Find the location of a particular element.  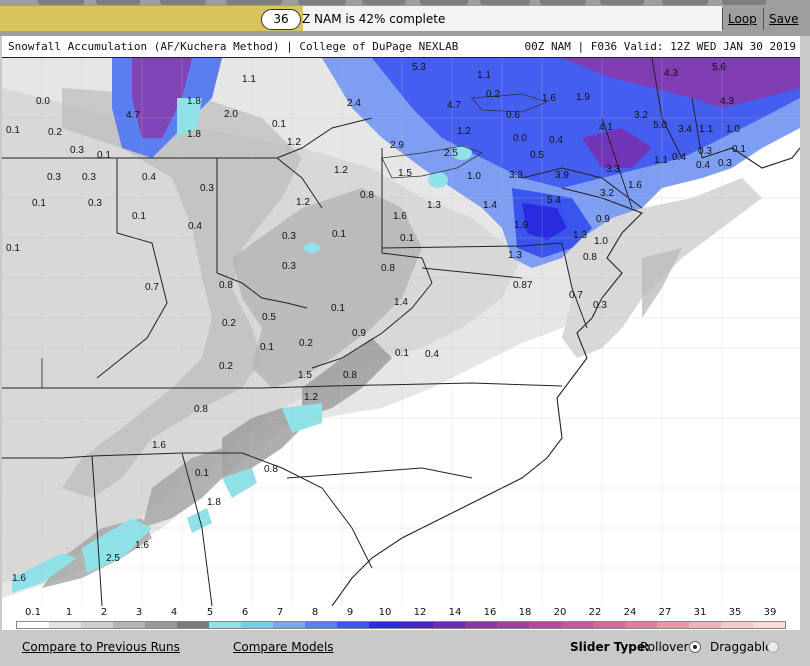

legend-label: 12 is located at coordinates (420, 612).